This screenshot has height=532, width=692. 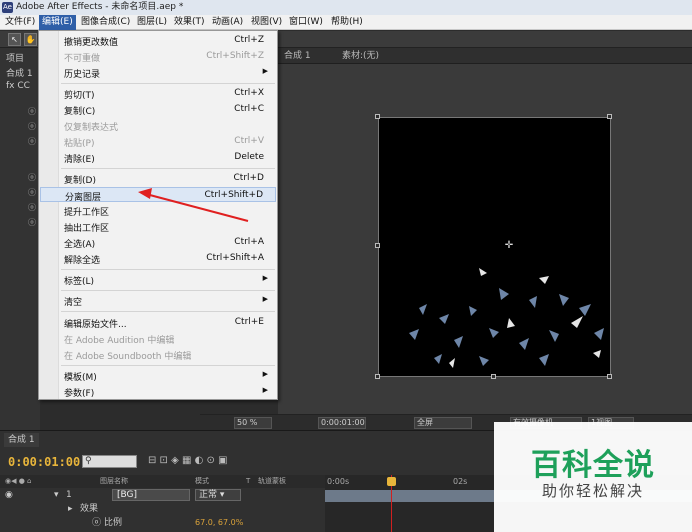 What do you see at coordinates (253, 423) in the screenshot?
I see `zoom-dropdown: 50 %` at bounding box center [253, 423].